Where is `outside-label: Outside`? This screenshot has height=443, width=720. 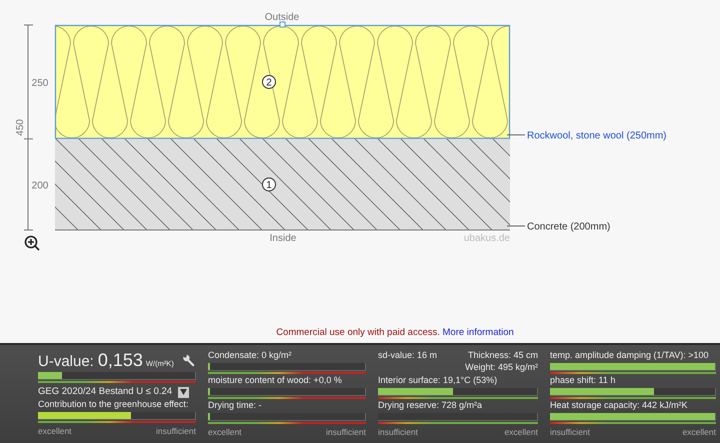
outside-label: Outside is located at coordinates (282, 17).